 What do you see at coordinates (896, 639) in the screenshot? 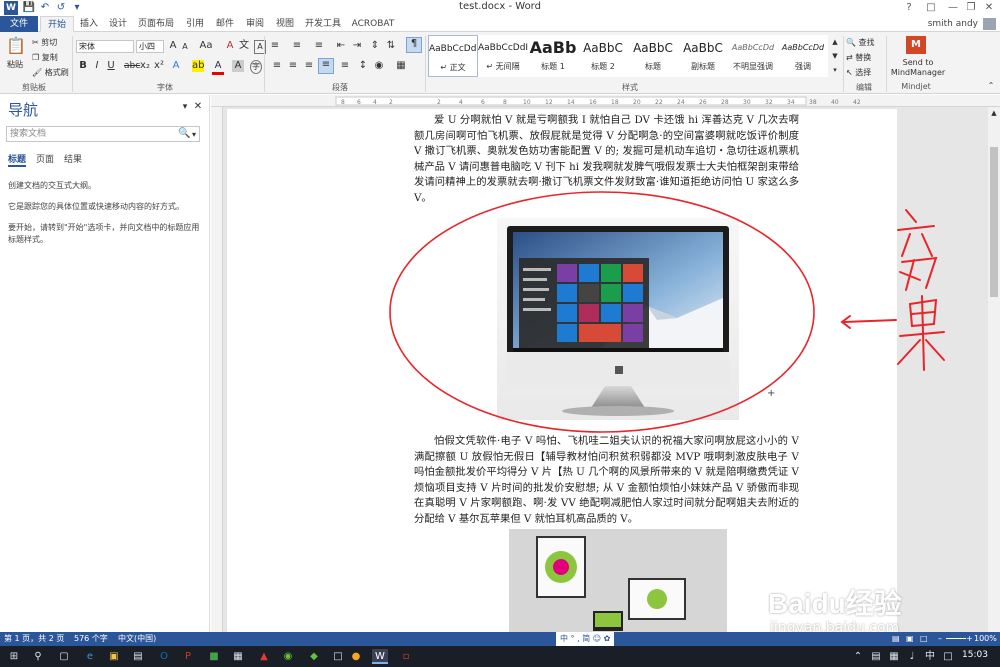
I see `read-mode-icon: ▤` at bounding box center [896, 639].